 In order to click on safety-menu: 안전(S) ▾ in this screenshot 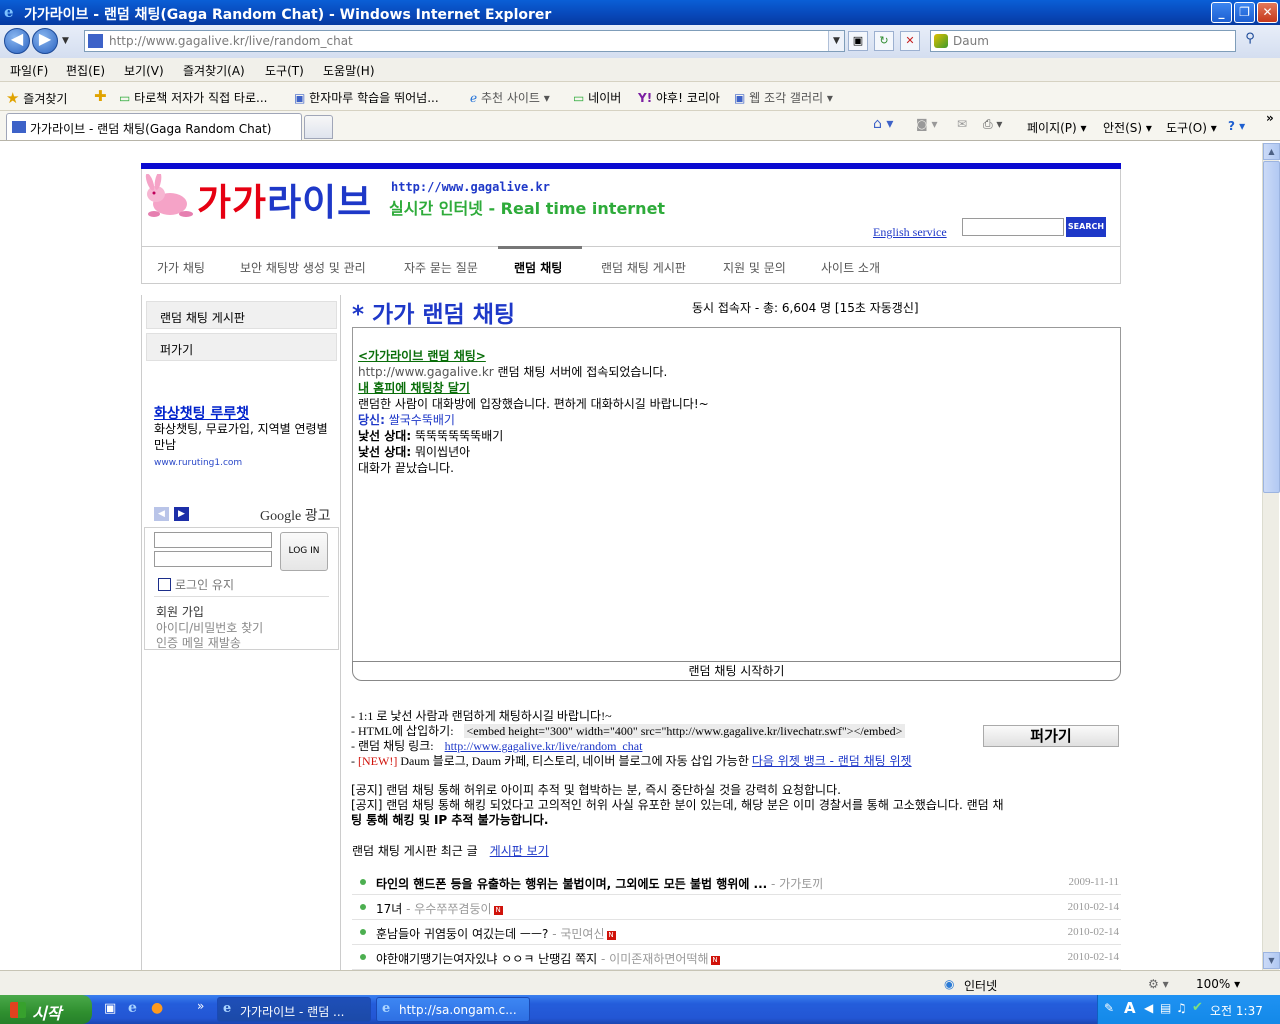, I will do `click(1127, 127)`.